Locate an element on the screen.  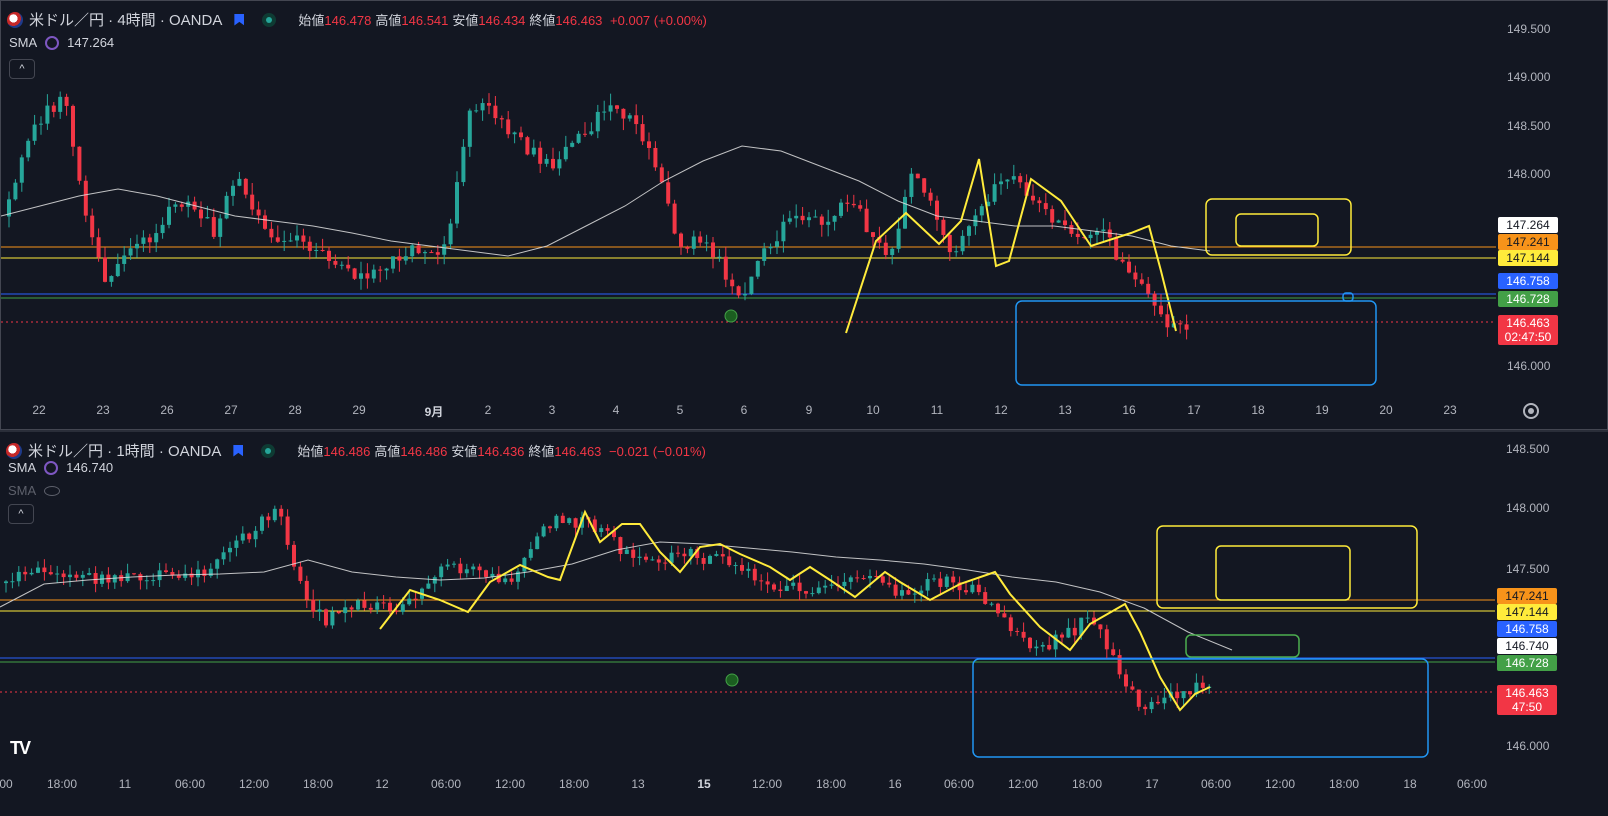
ohlc-value: 146.434 is located at coordinates (502, 20).